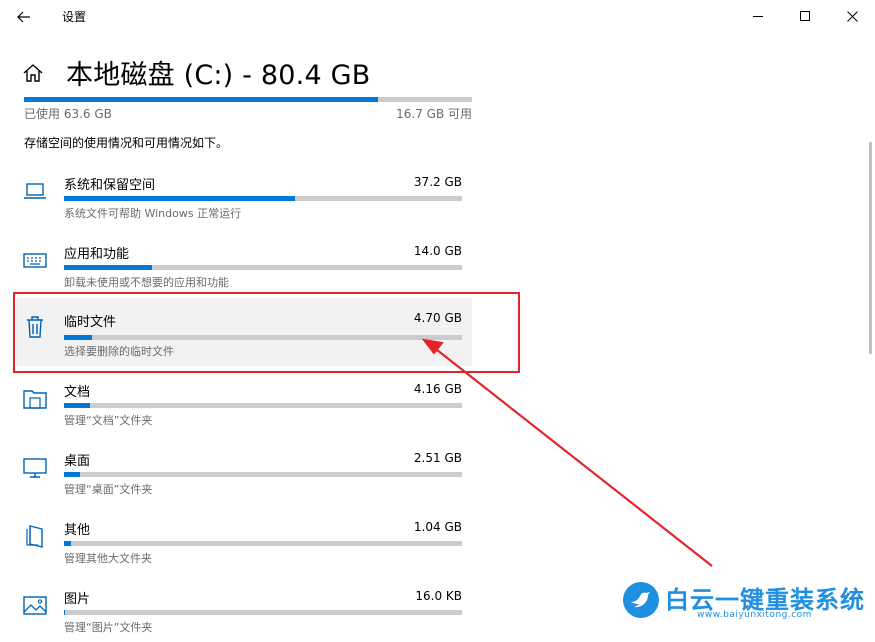  I want to click on keyboard-icon, so click(35, 260).